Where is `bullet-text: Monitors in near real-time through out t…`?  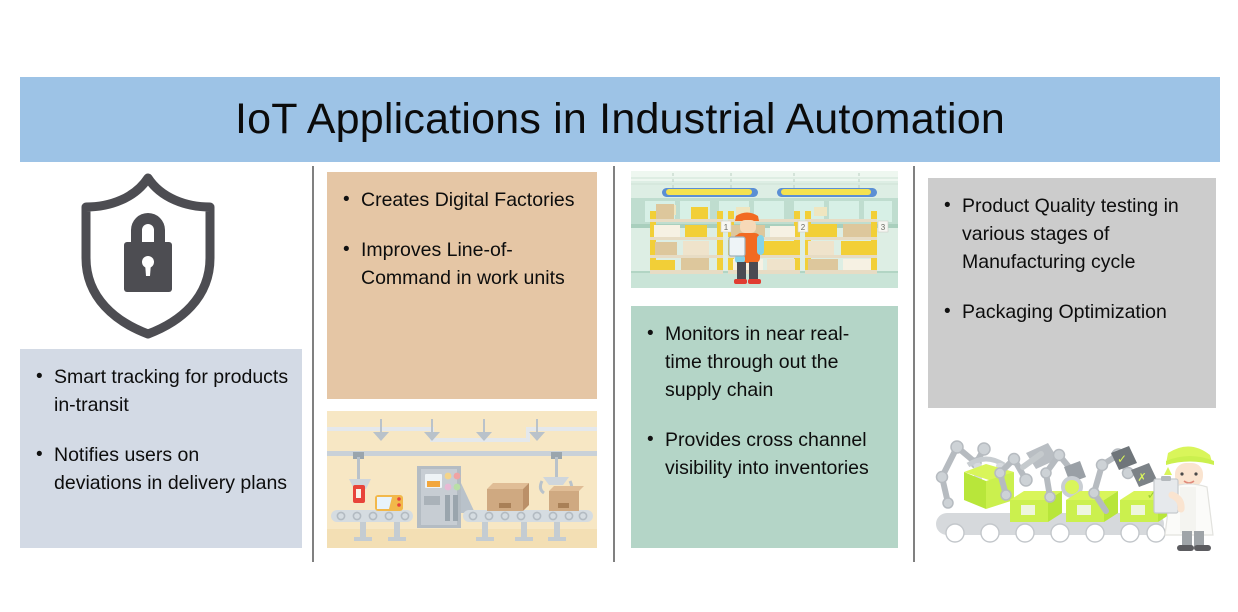
bullet-text: Monitors in near real-time through out t… is located at coordinates (757, 362).